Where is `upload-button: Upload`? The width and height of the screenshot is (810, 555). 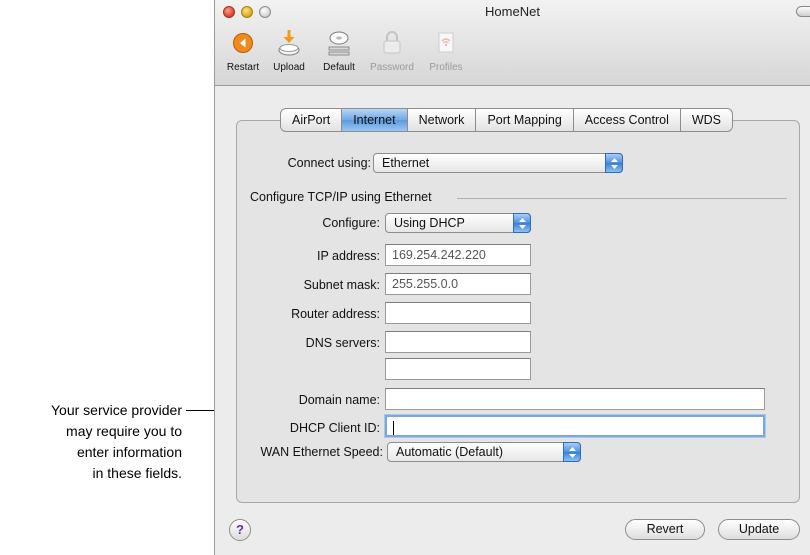
upload-button: Upload is located at coordinates (289, 48).